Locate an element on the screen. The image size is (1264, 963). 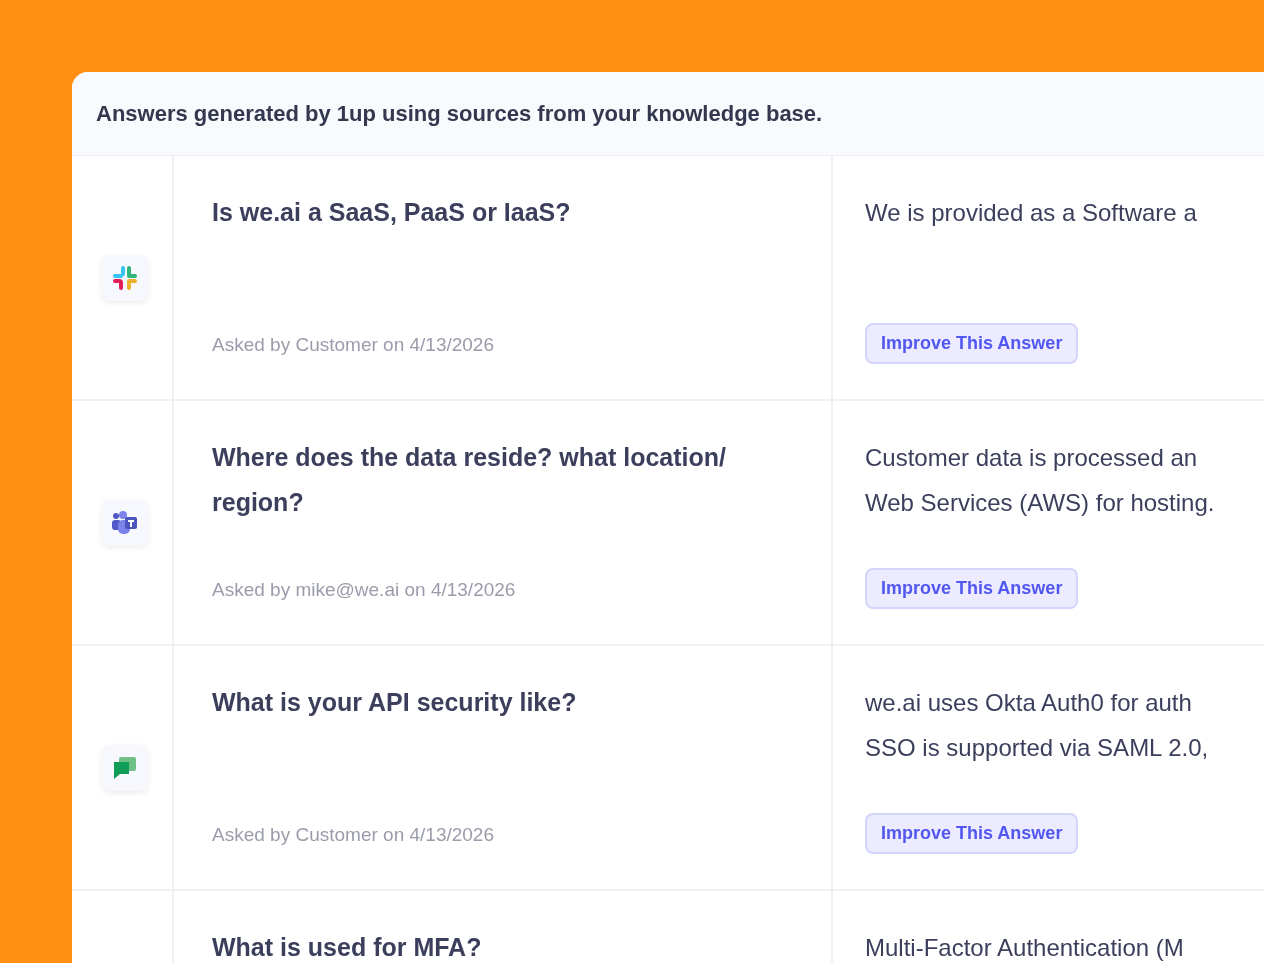
answer-text: Web Services (AWS) for hosting. is located at coordinates (1040, 503).